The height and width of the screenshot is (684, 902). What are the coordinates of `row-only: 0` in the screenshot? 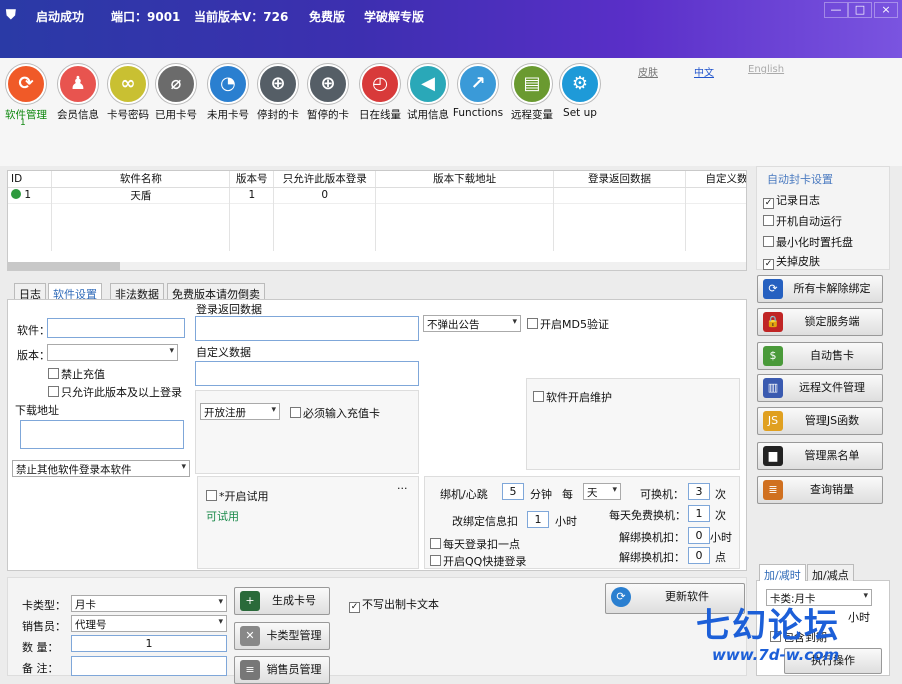 It's located at (325, 195).